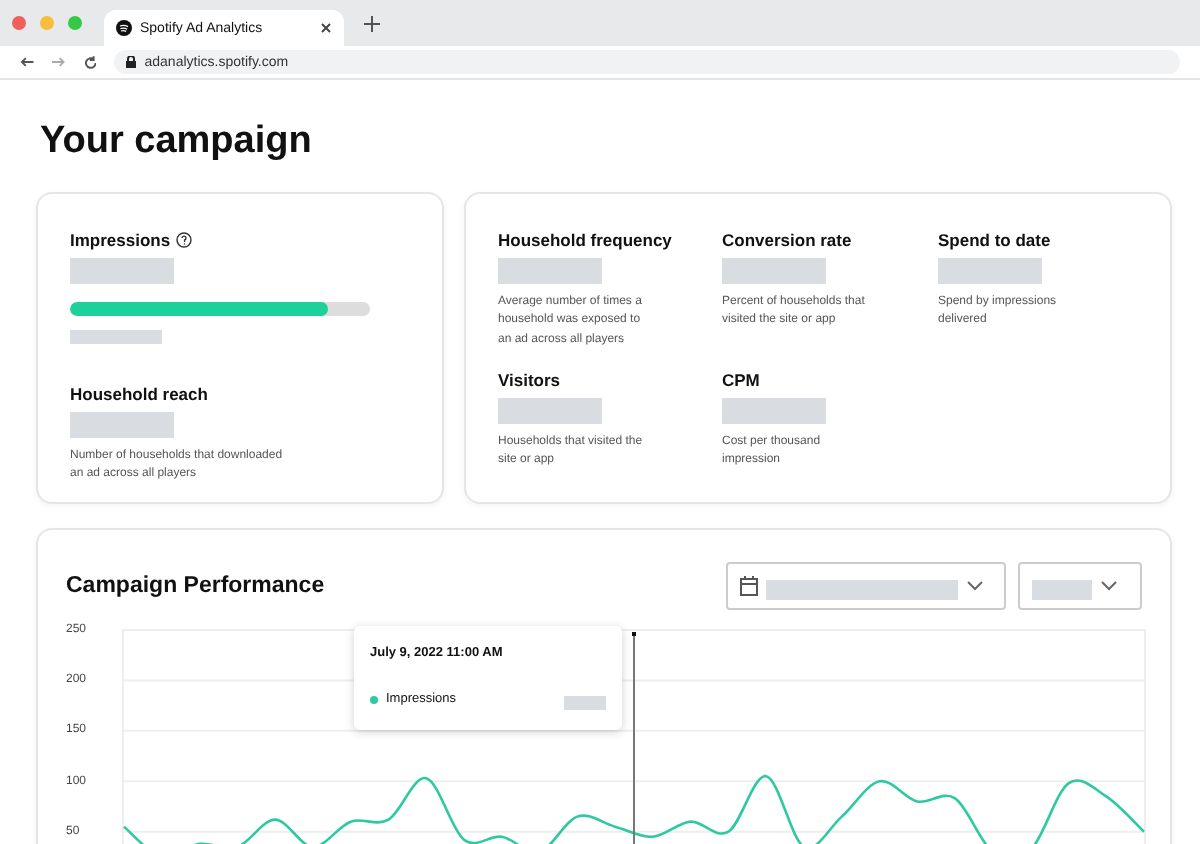  I want to click on back-arrow-icon, so click(27, 62).